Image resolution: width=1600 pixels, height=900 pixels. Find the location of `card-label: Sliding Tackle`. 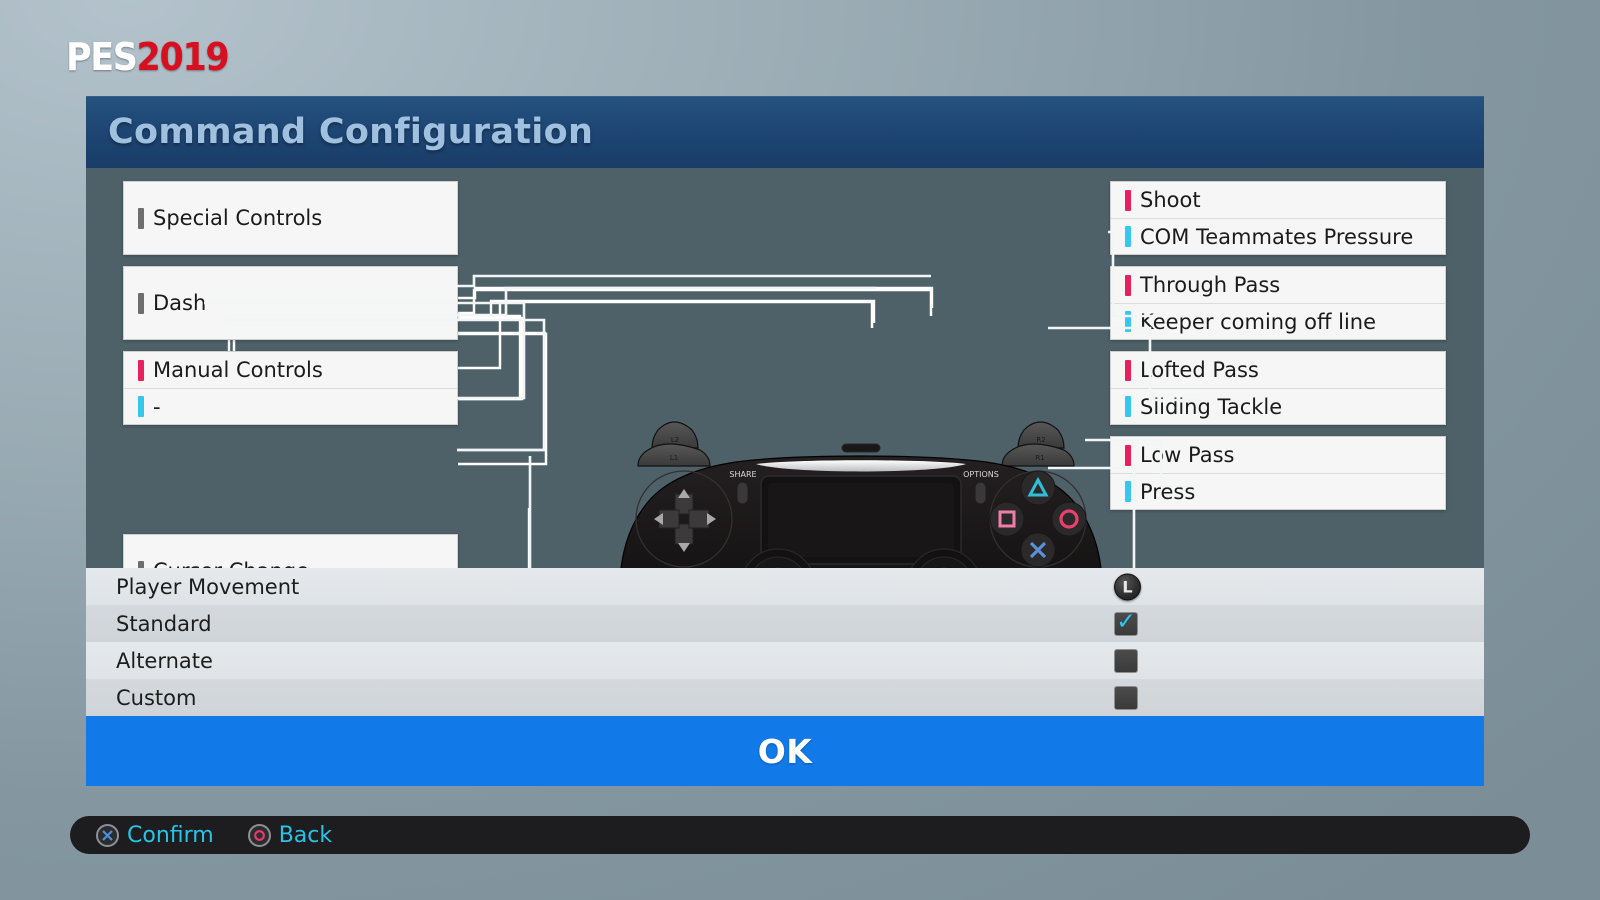

card-label: Sliding Tackle is located at coordinates (1211, 406).